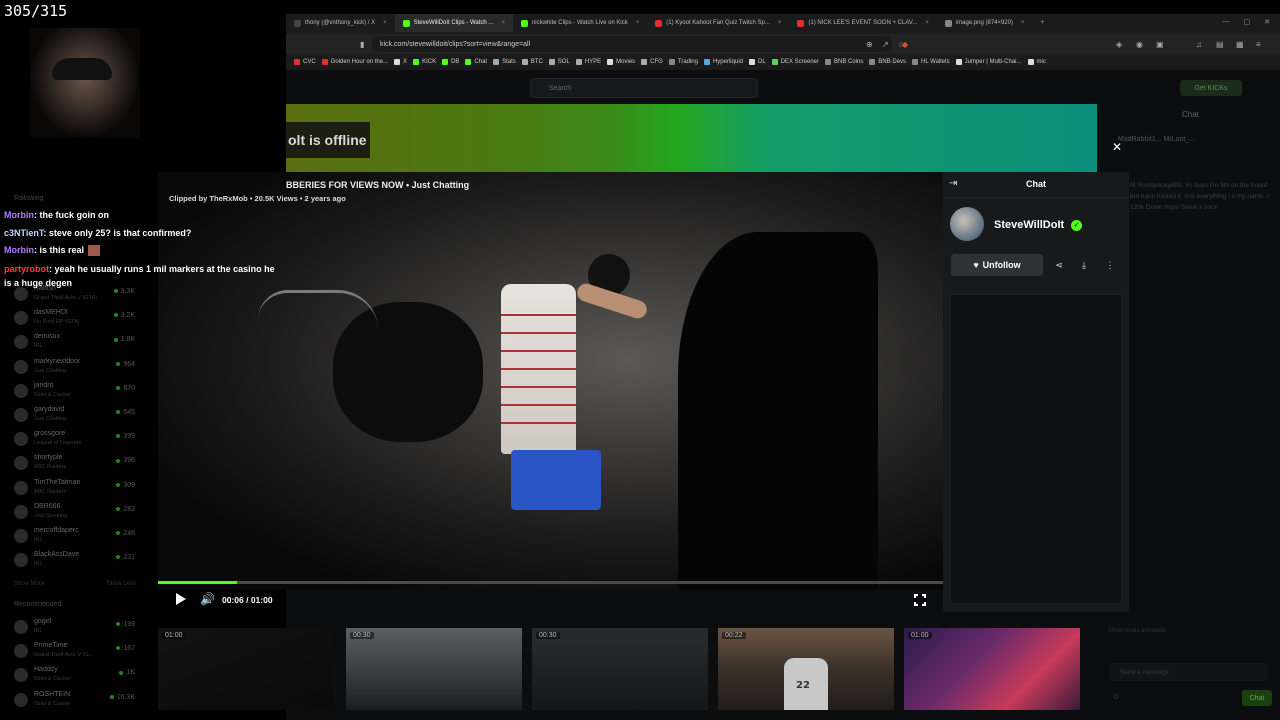 The width and height of the screenshot is (1280, 720). I want to click on bookmark-item: CVC, so click(305, 62).